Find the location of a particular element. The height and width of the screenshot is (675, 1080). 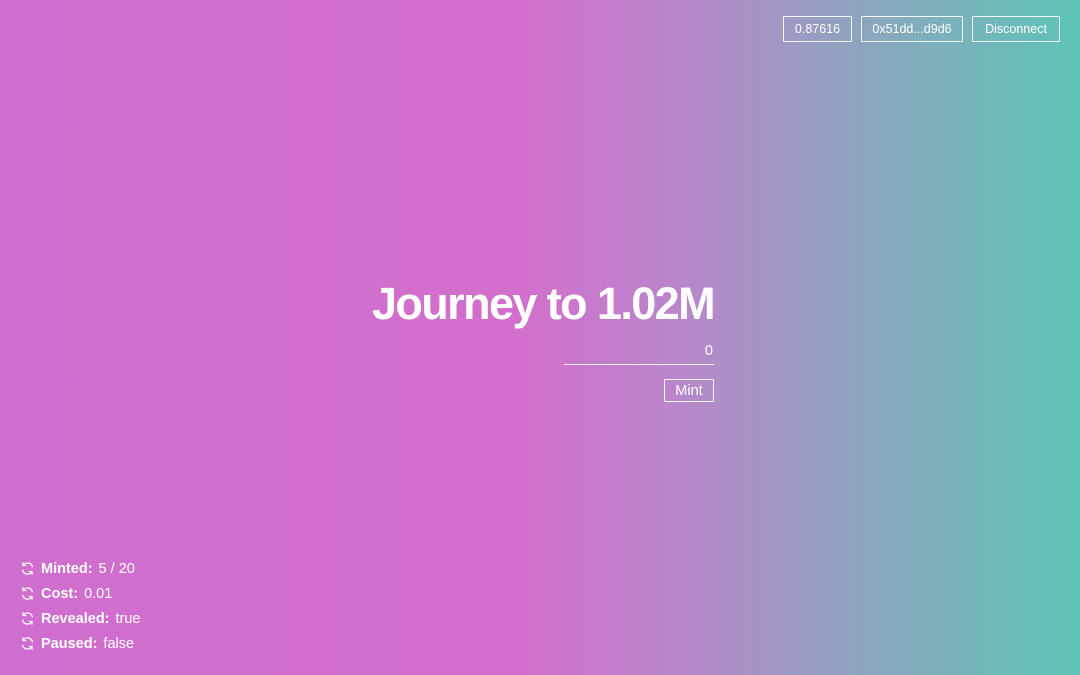

stat-revealed: Revealed: true is located at coordinates (80, 618).